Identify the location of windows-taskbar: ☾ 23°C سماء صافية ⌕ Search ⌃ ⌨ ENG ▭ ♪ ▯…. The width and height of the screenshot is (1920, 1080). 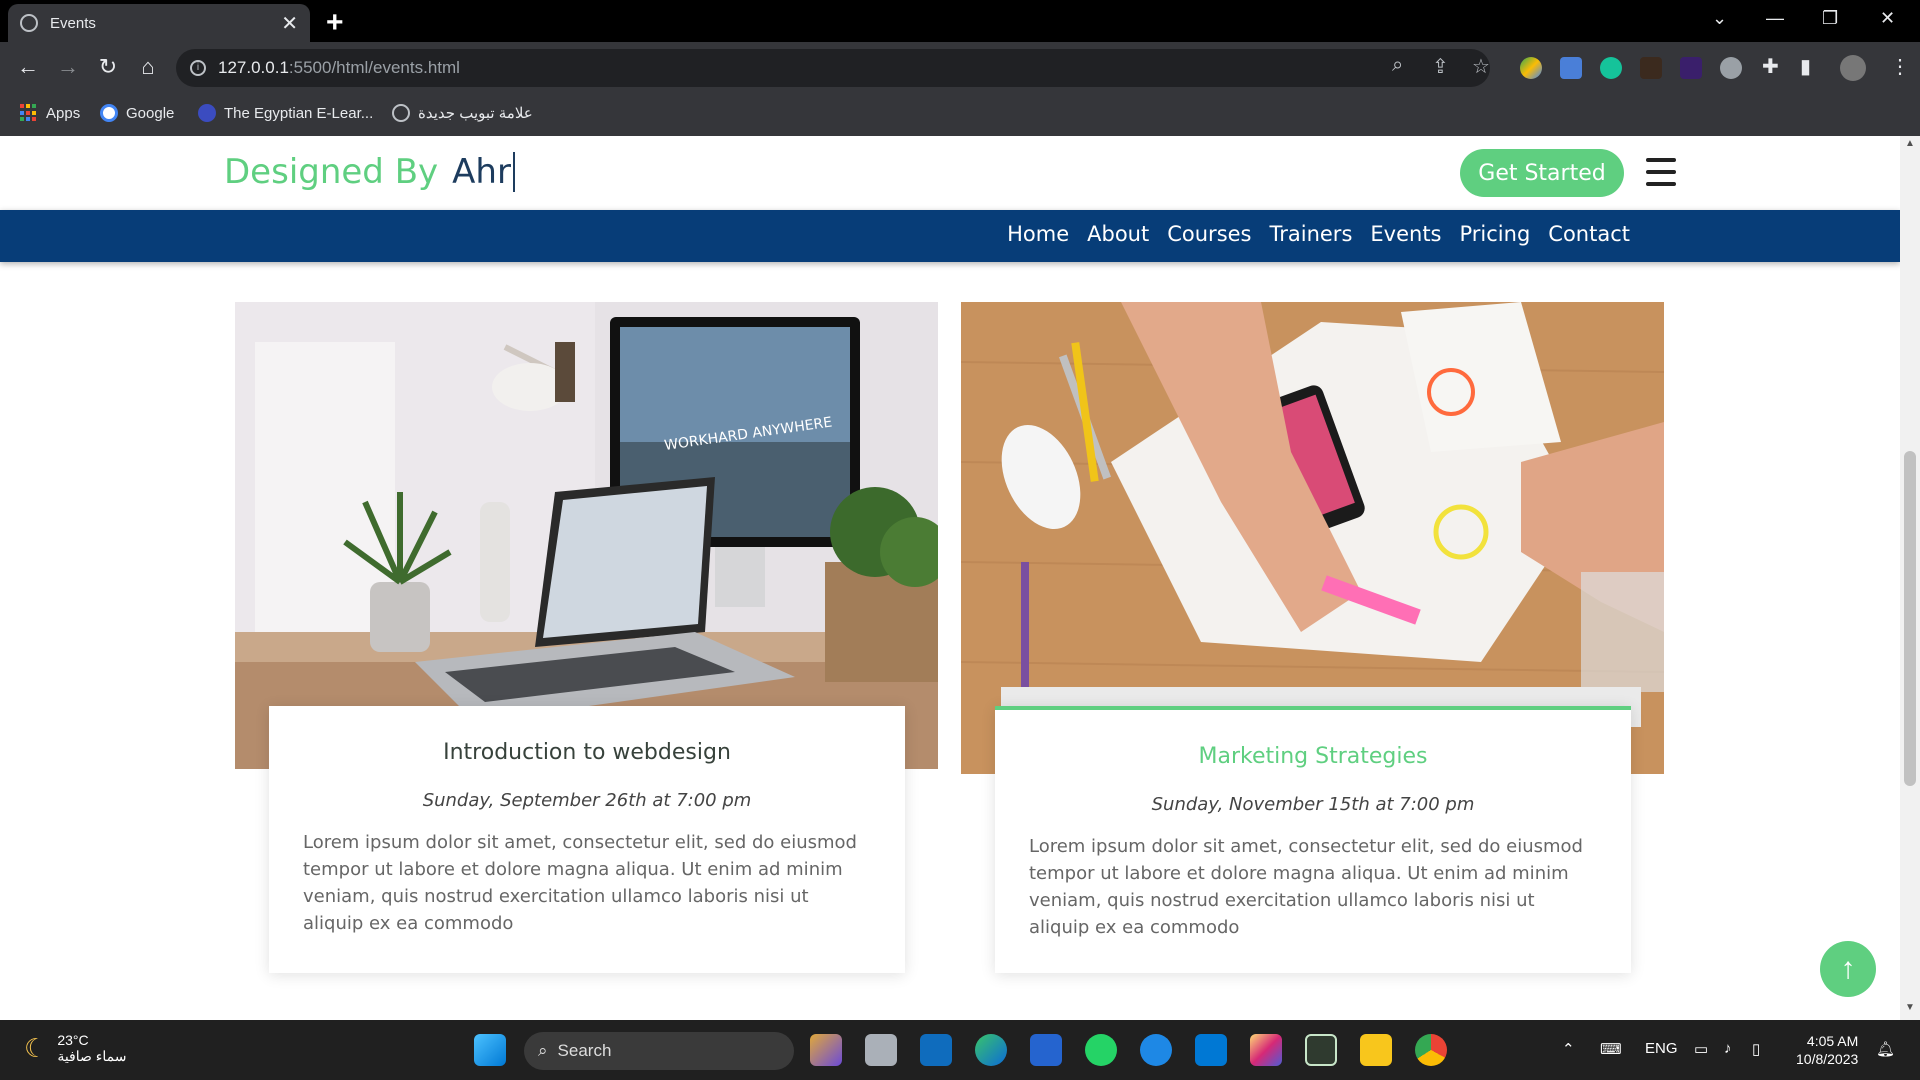
(960, 1050).